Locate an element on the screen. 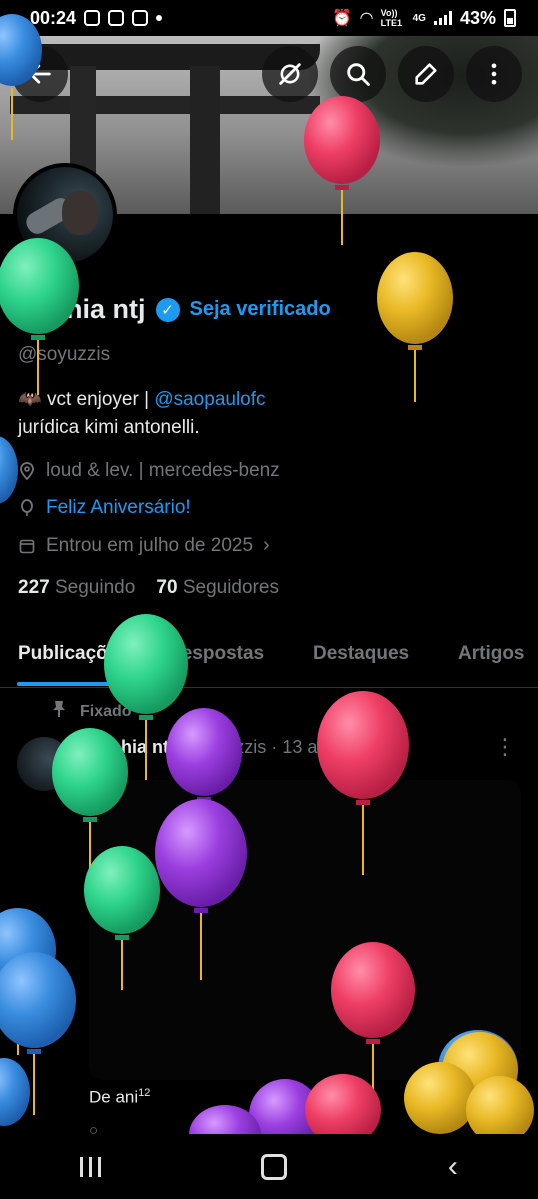 The image size is (538, 1199). grok-icon is located at coordinates (290, 74).